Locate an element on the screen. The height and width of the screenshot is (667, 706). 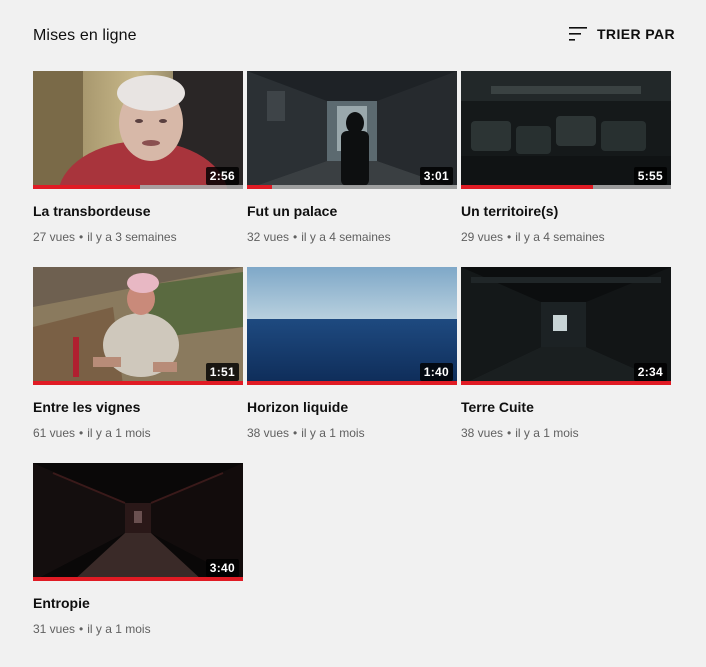
video-title: Horizon liquide is located at coordinates (352, 407).